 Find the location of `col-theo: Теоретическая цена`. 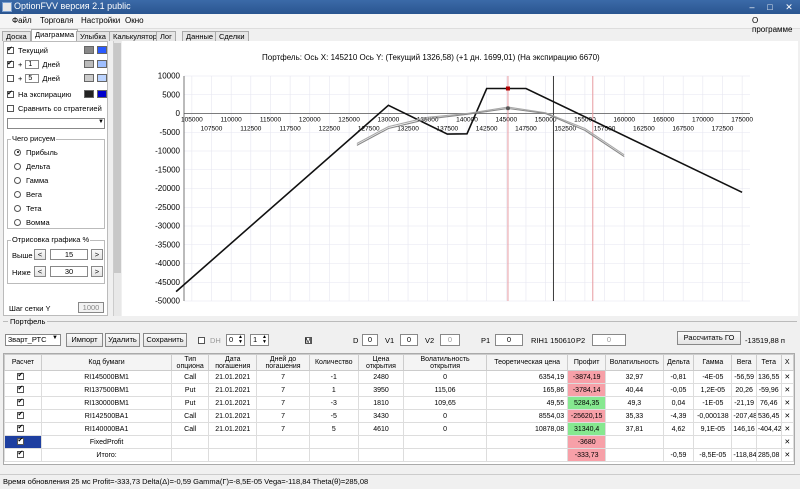

col-theo: Теоретическая цена is located at coordinates (527, 362).